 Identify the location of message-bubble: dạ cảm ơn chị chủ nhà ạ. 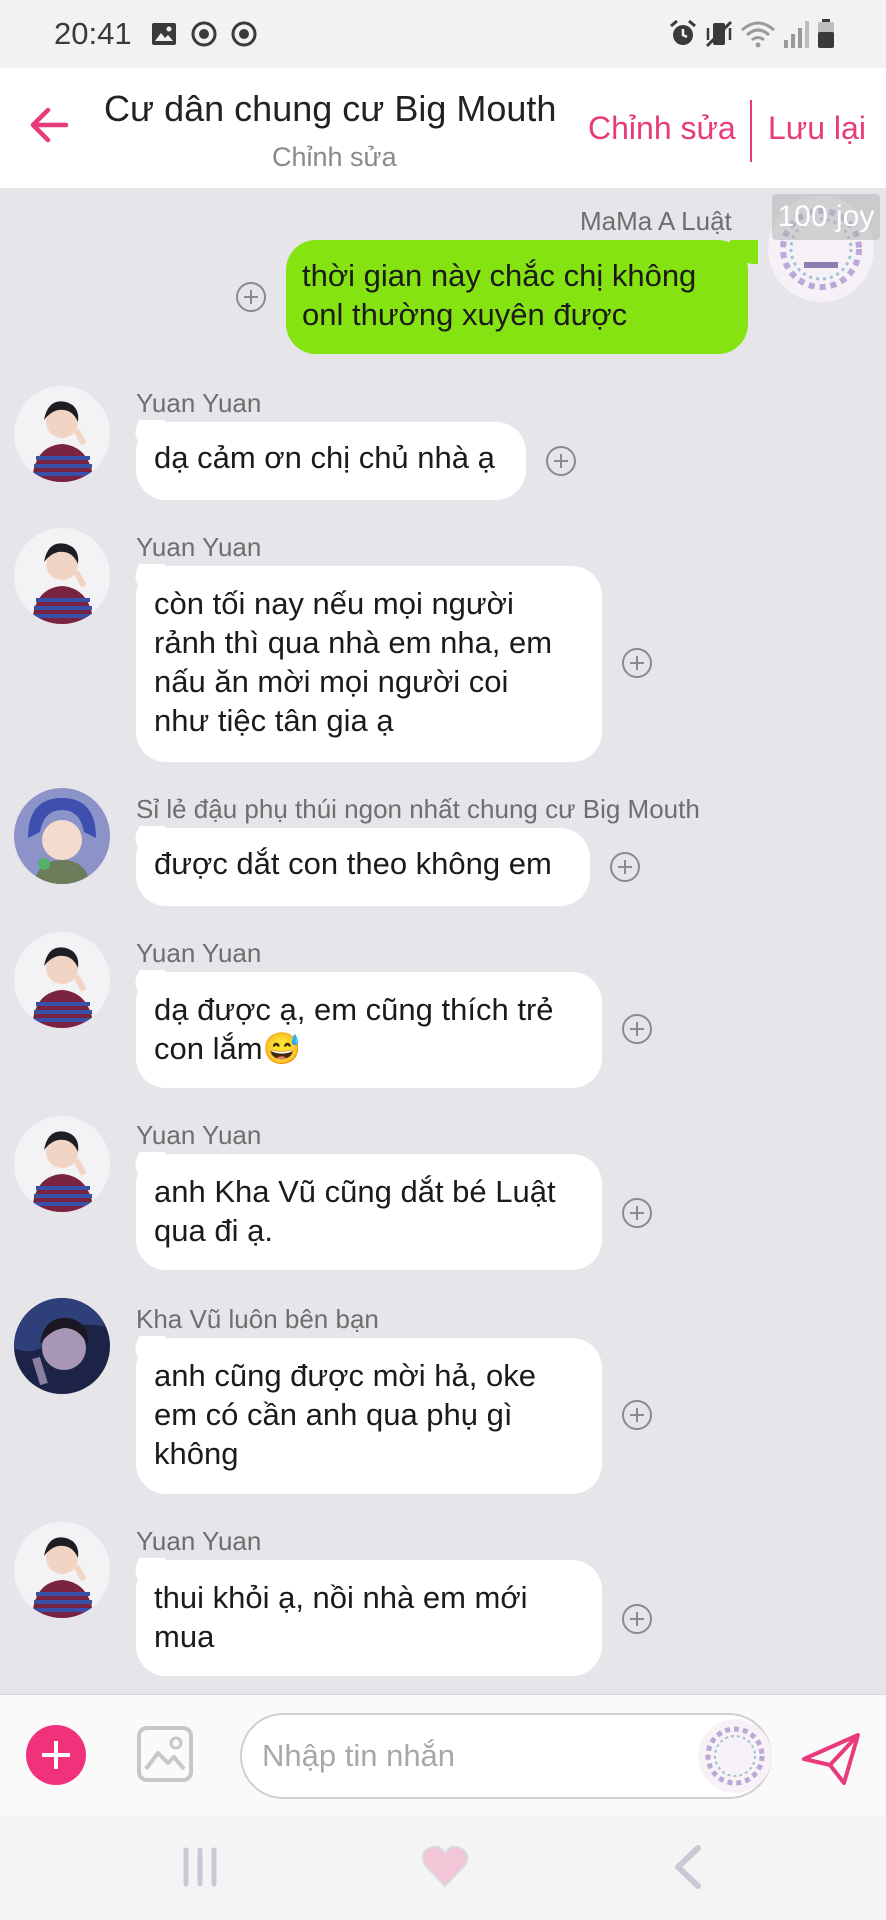
(331, 461).